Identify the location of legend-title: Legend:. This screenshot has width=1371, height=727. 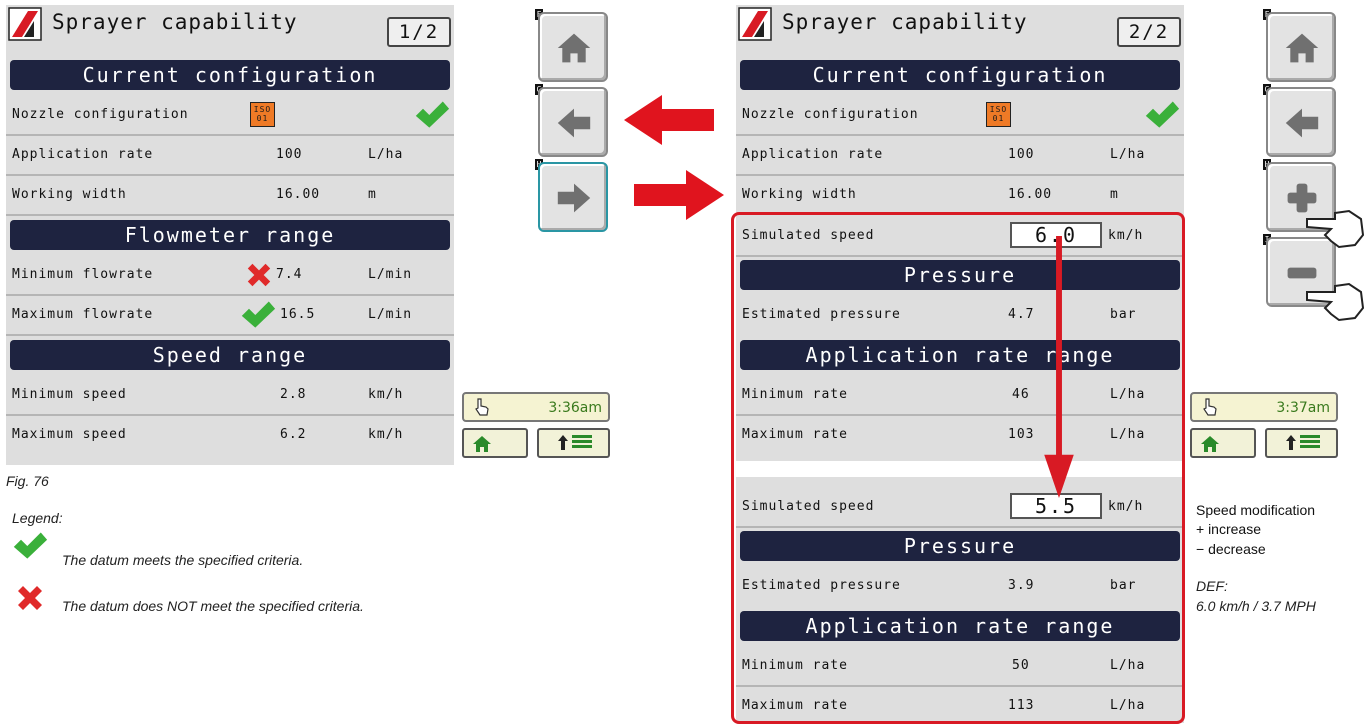
(37, 518).